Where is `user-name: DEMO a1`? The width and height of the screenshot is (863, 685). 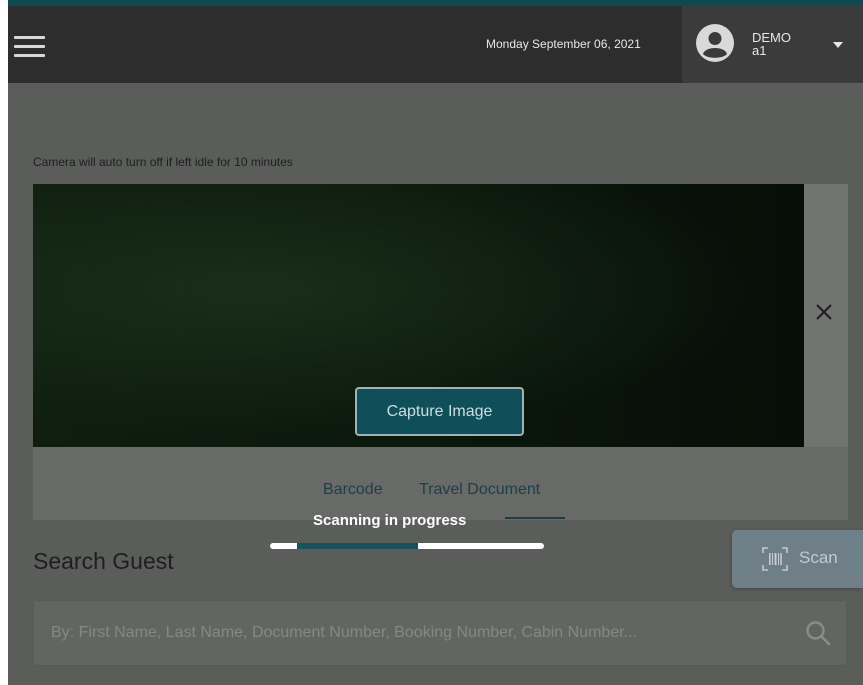 user-name: DEMO a1 is located at coordinates (771, 44).